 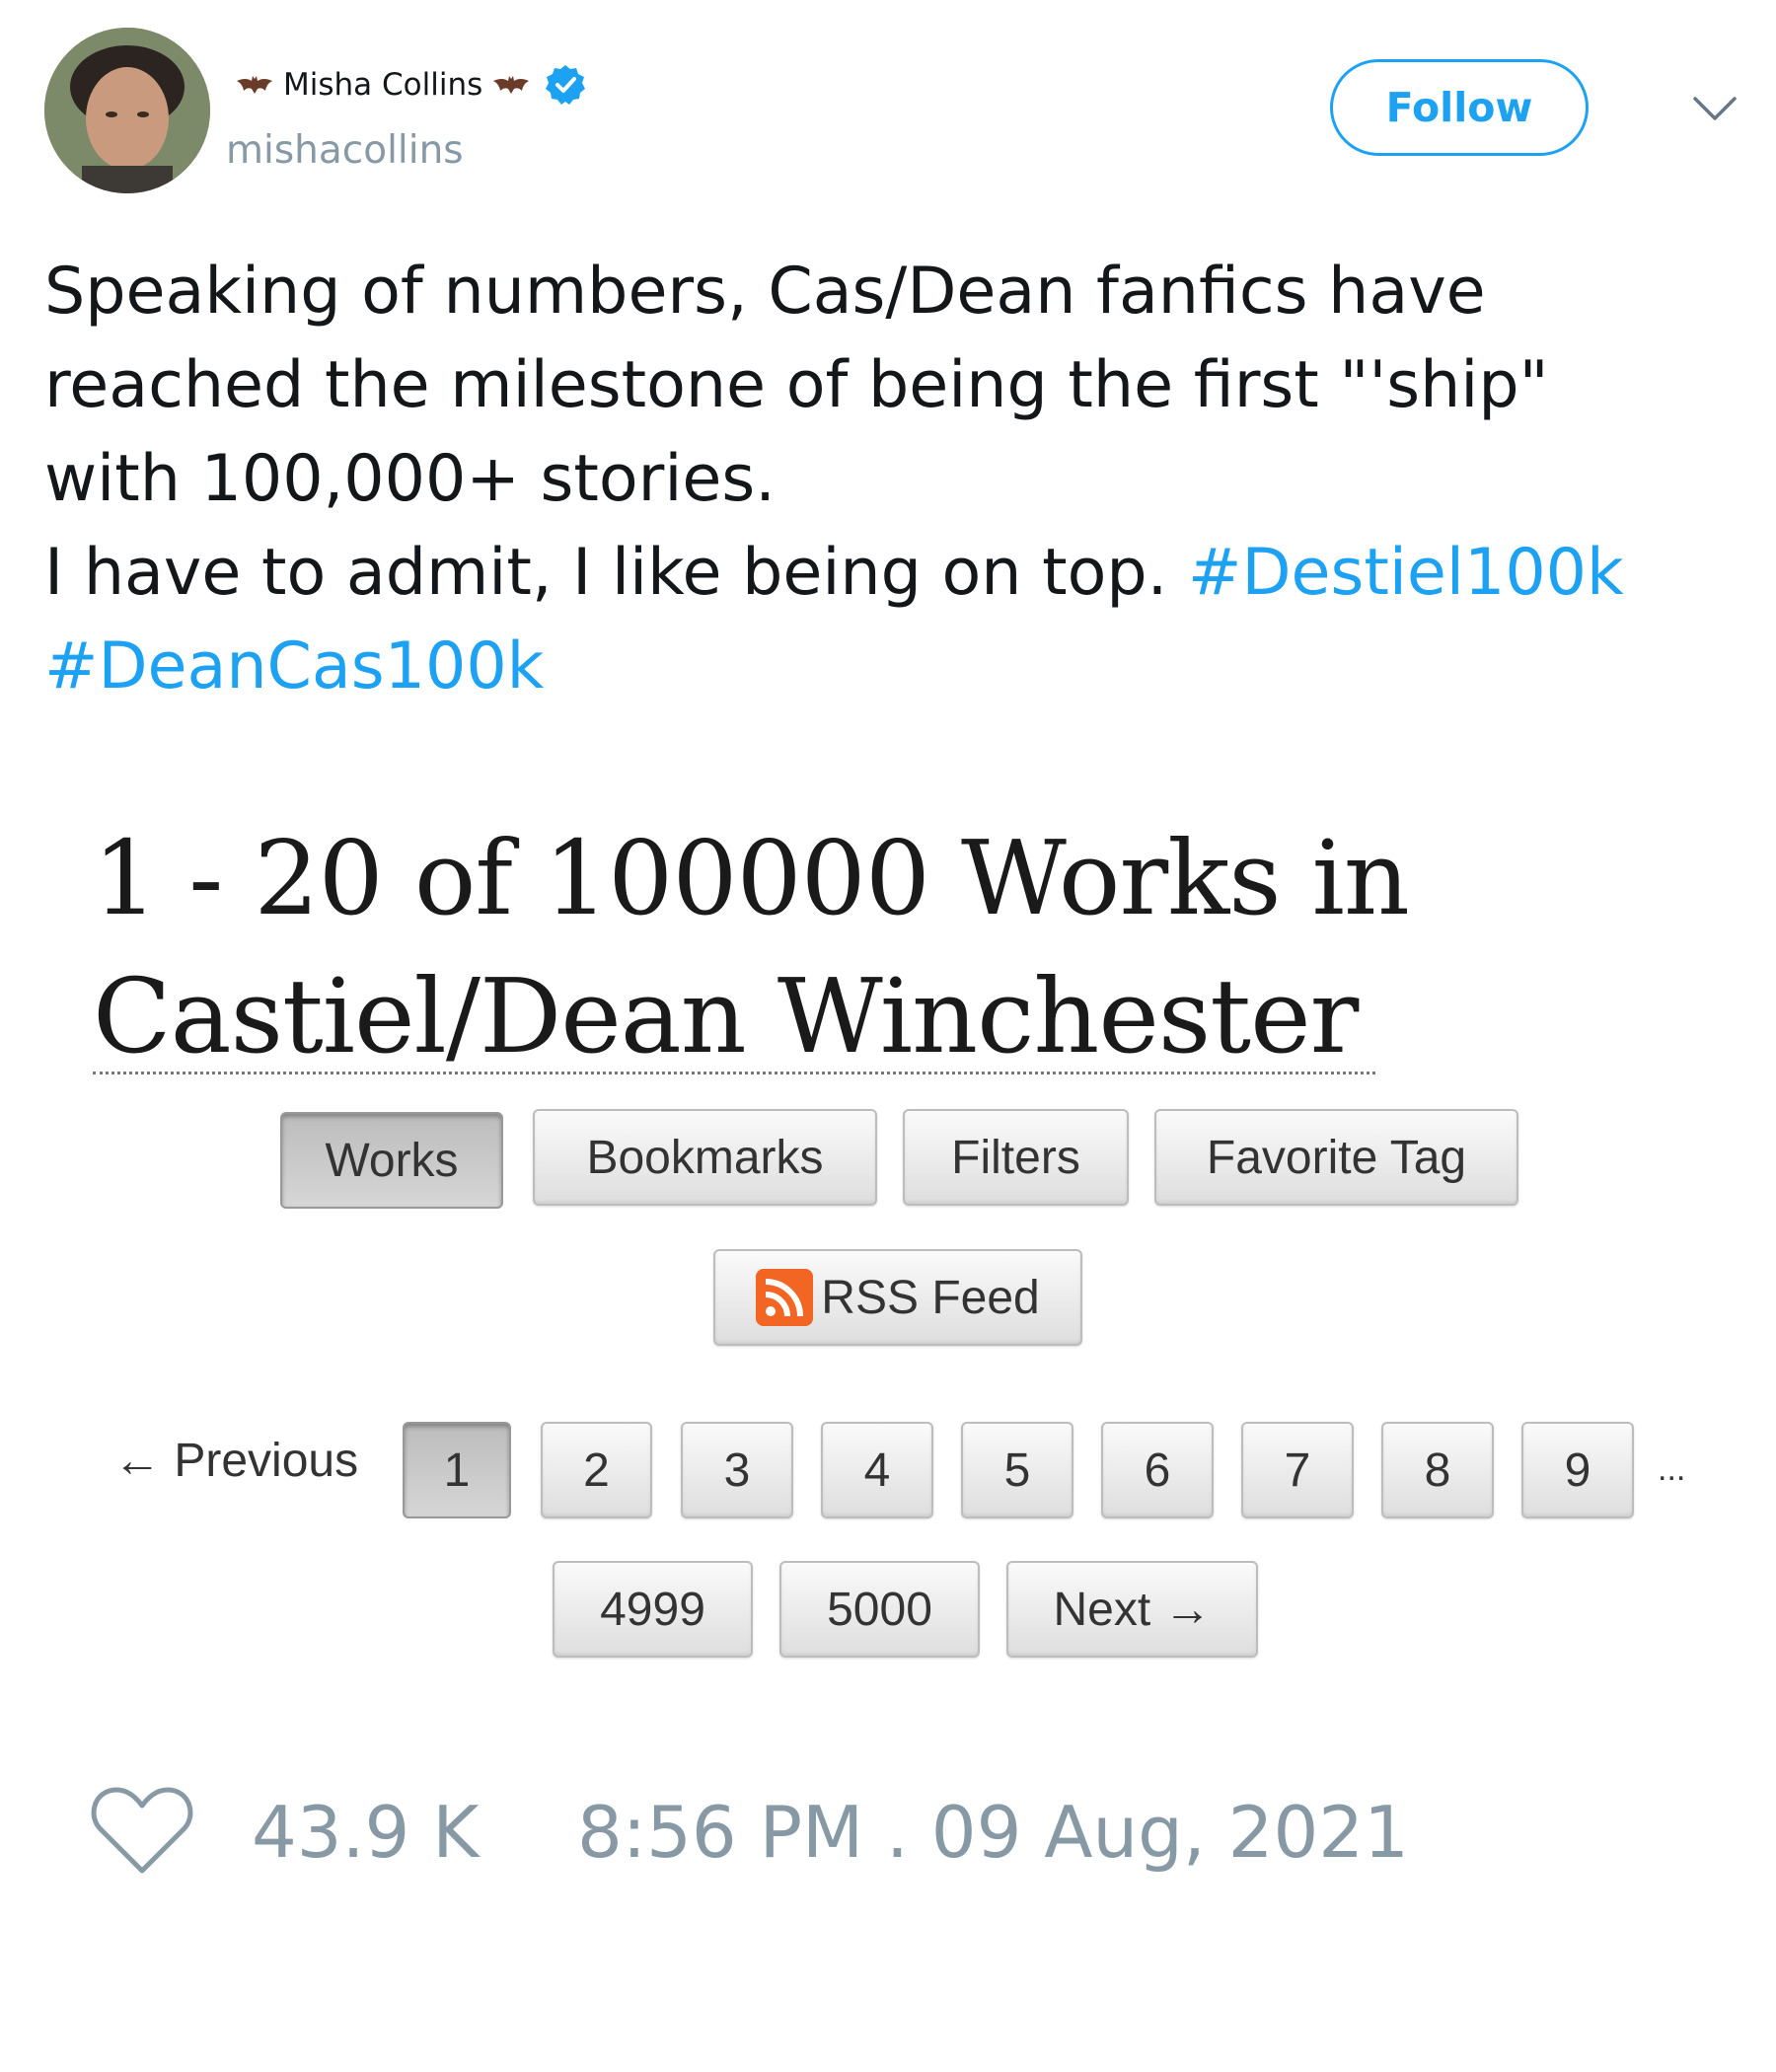 I want to click on page-button: 5000, so click(x=880, y=1610).